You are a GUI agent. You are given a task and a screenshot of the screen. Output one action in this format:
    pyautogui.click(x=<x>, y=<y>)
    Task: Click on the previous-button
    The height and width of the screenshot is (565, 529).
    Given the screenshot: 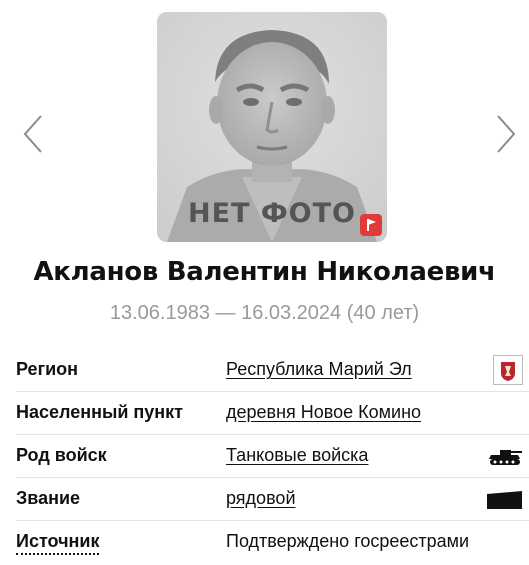 What is the action you would take?
    pyautogui.click(x=33, y=134)
    